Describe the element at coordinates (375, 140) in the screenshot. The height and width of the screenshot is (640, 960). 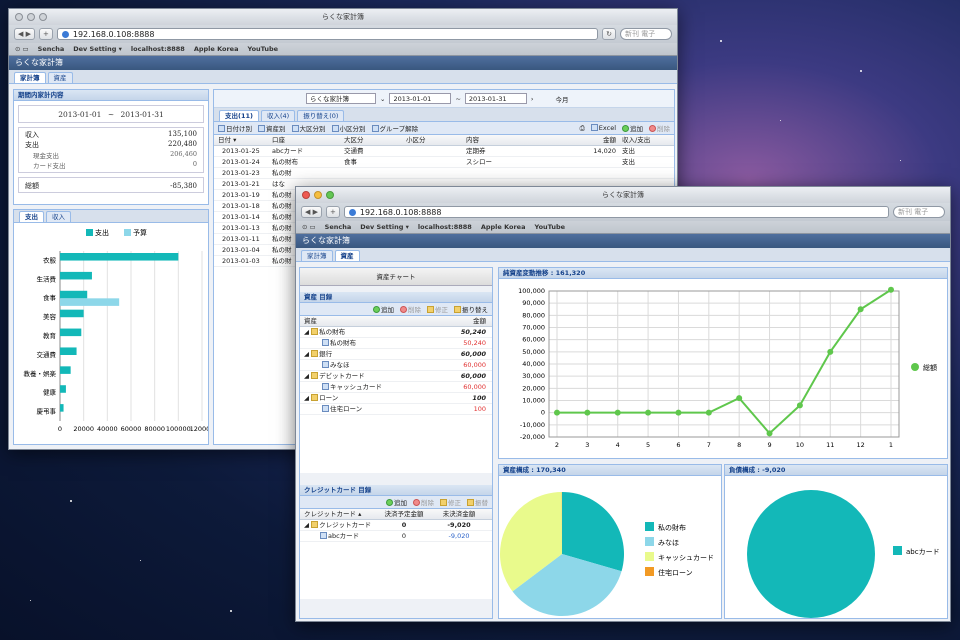
I see `col-major: 大区分` at that location.